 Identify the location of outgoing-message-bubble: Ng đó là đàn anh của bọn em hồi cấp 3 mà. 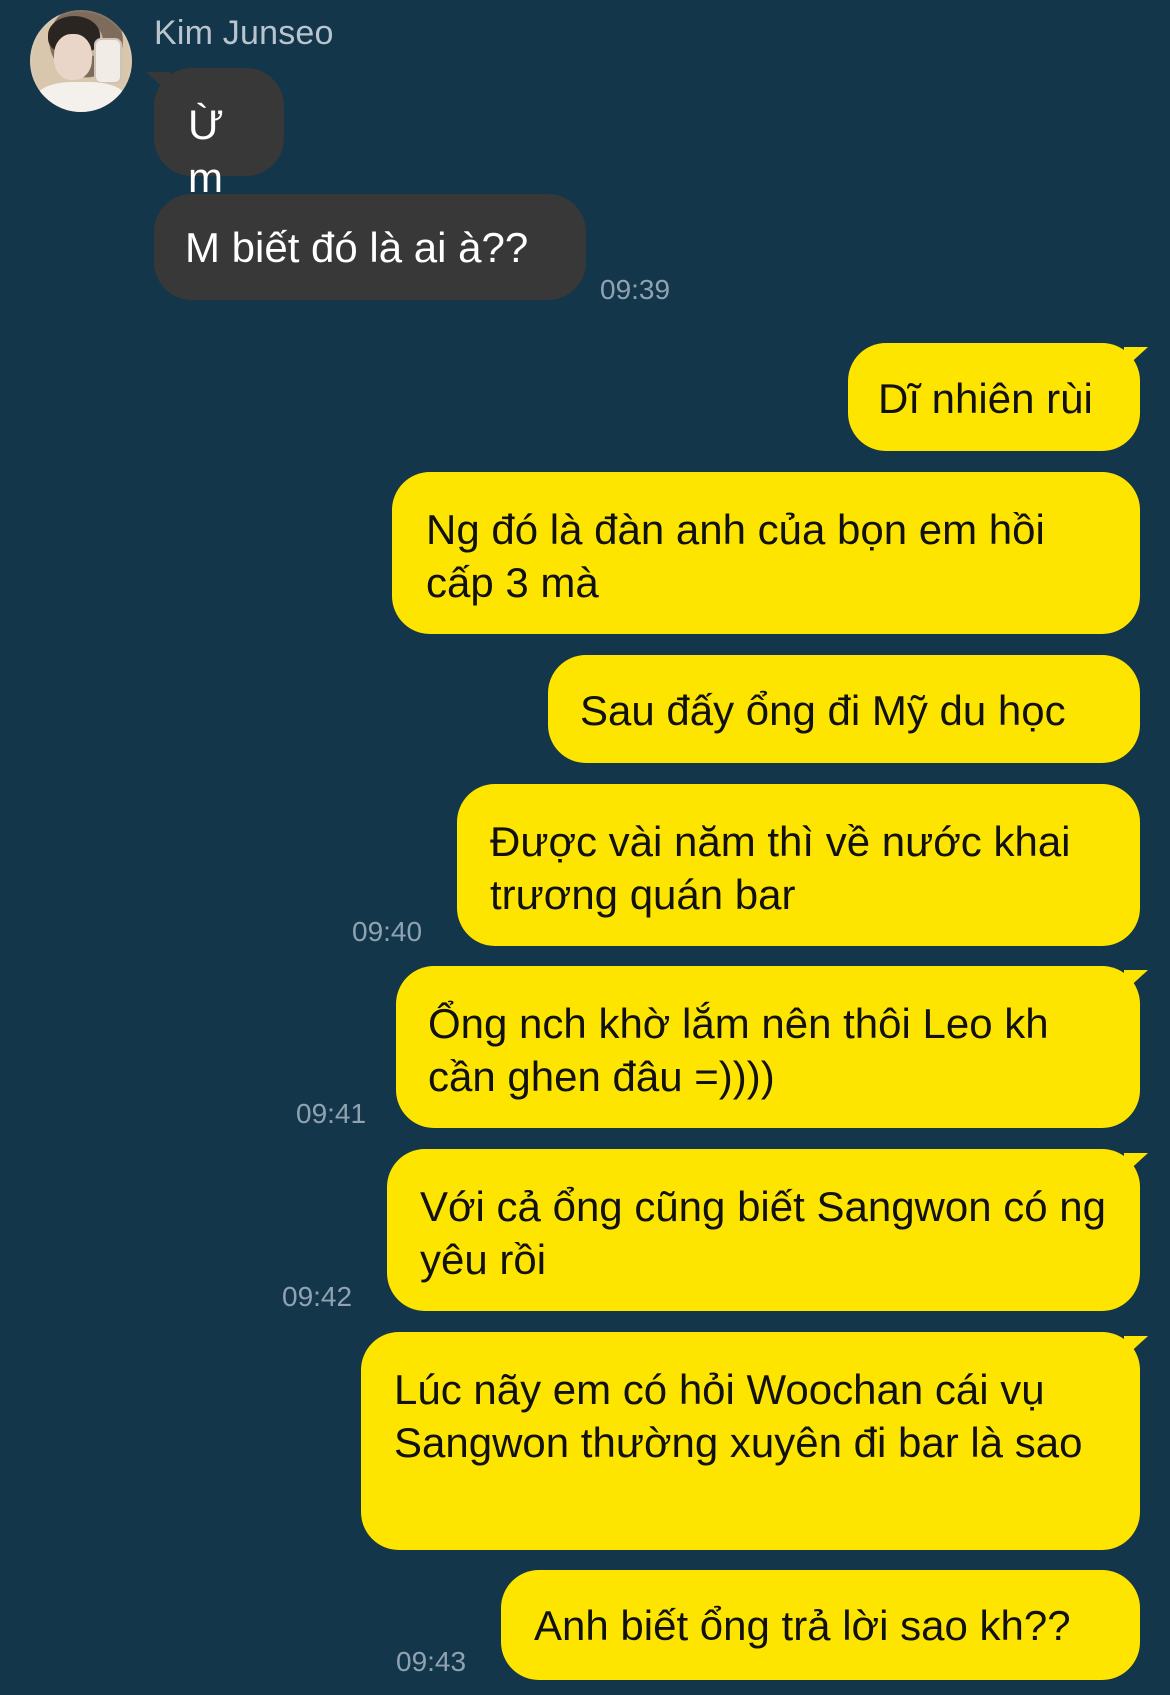
(766, 553).